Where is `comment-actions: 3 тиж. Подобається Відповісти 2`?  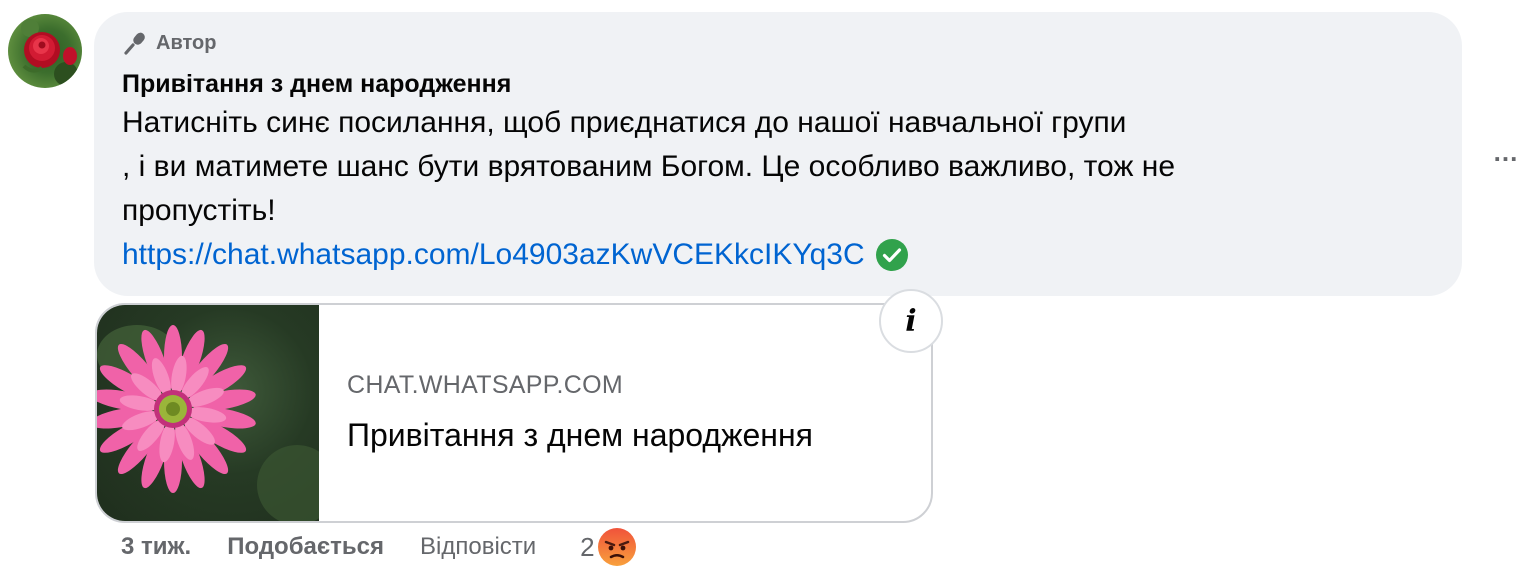
comment-actions: 3 тиж. Подобається Відповісти 2 is located at coordinates (379, 546).